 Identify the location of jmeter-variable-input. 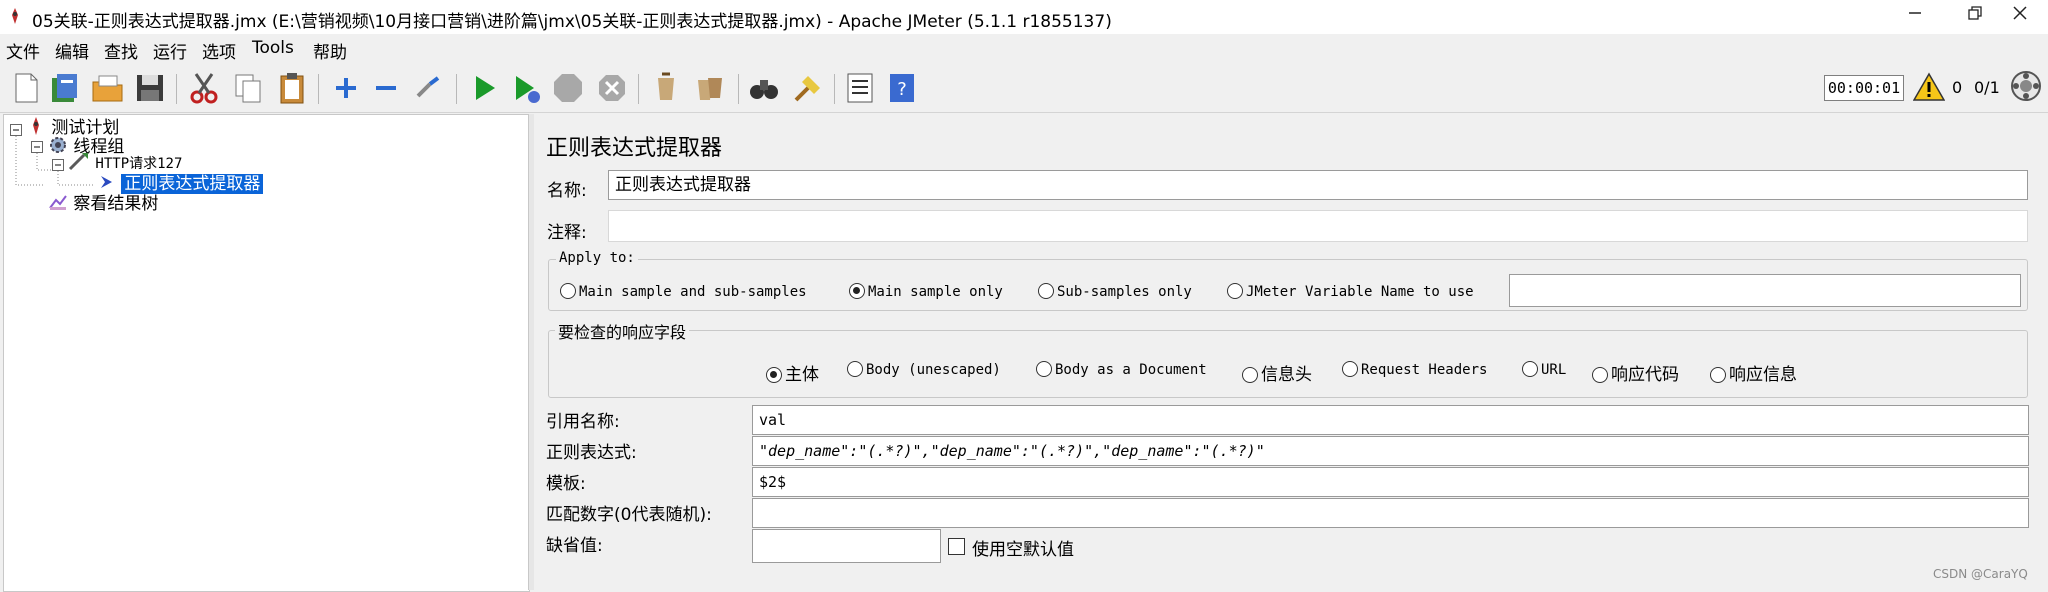
(1765, 290).